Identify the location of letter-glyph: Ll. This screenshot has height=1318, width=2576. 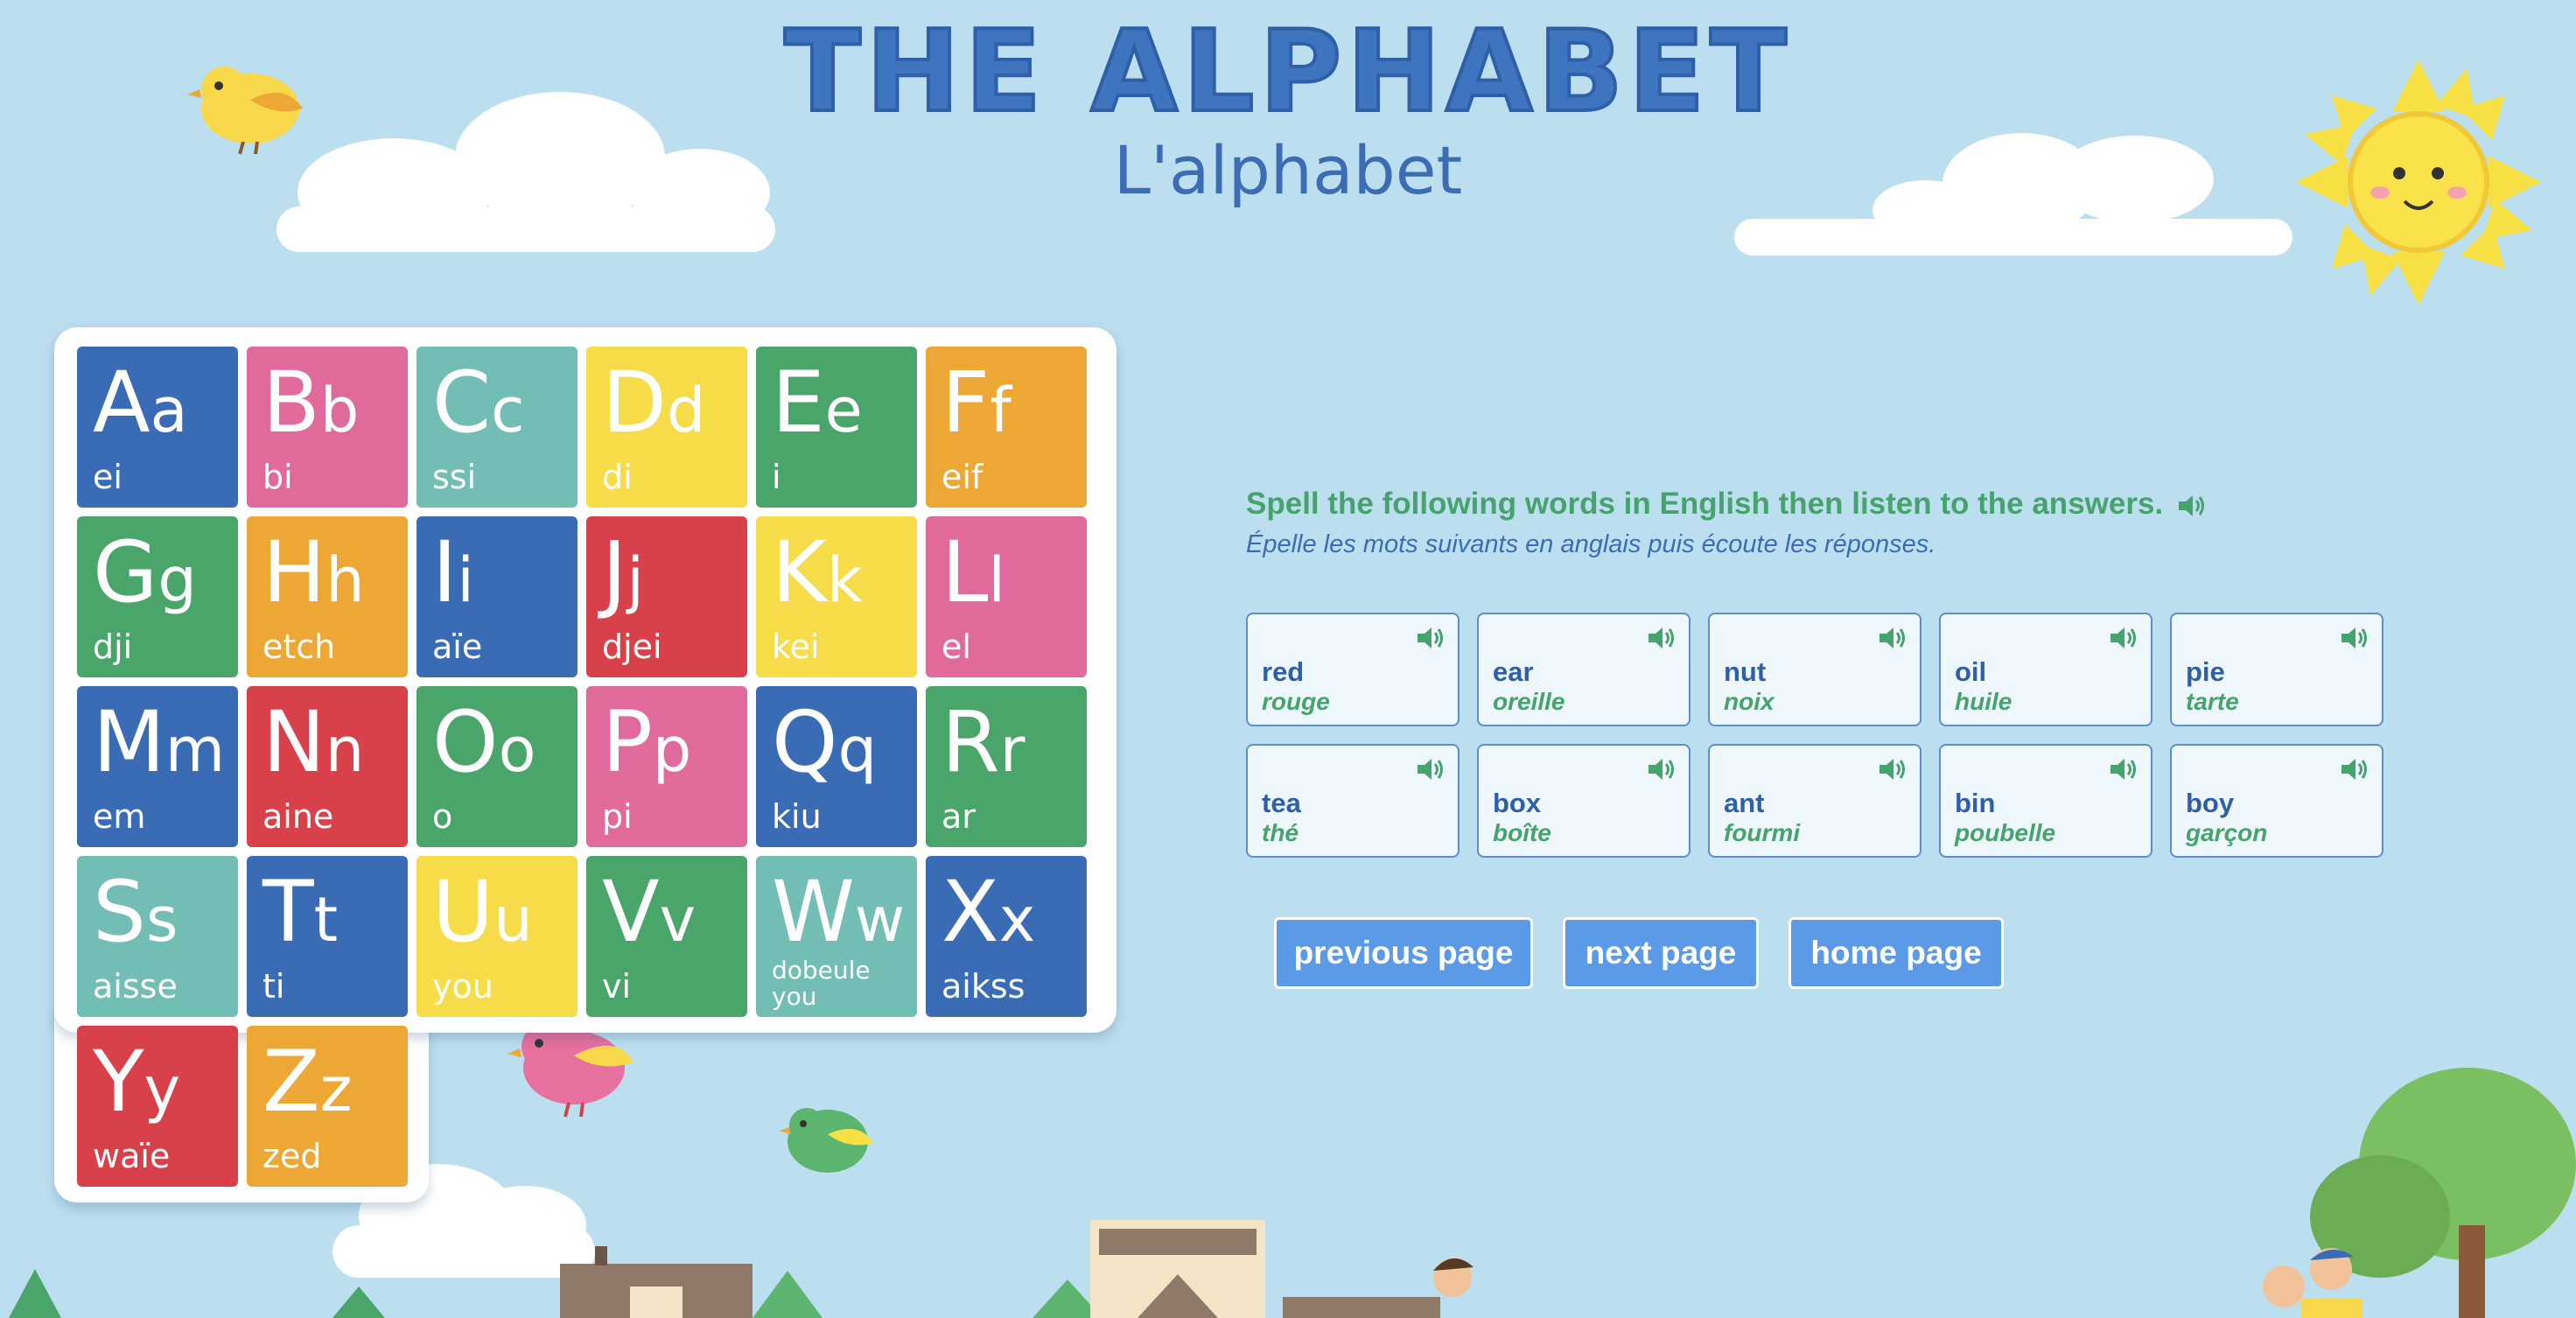
(973, 576).